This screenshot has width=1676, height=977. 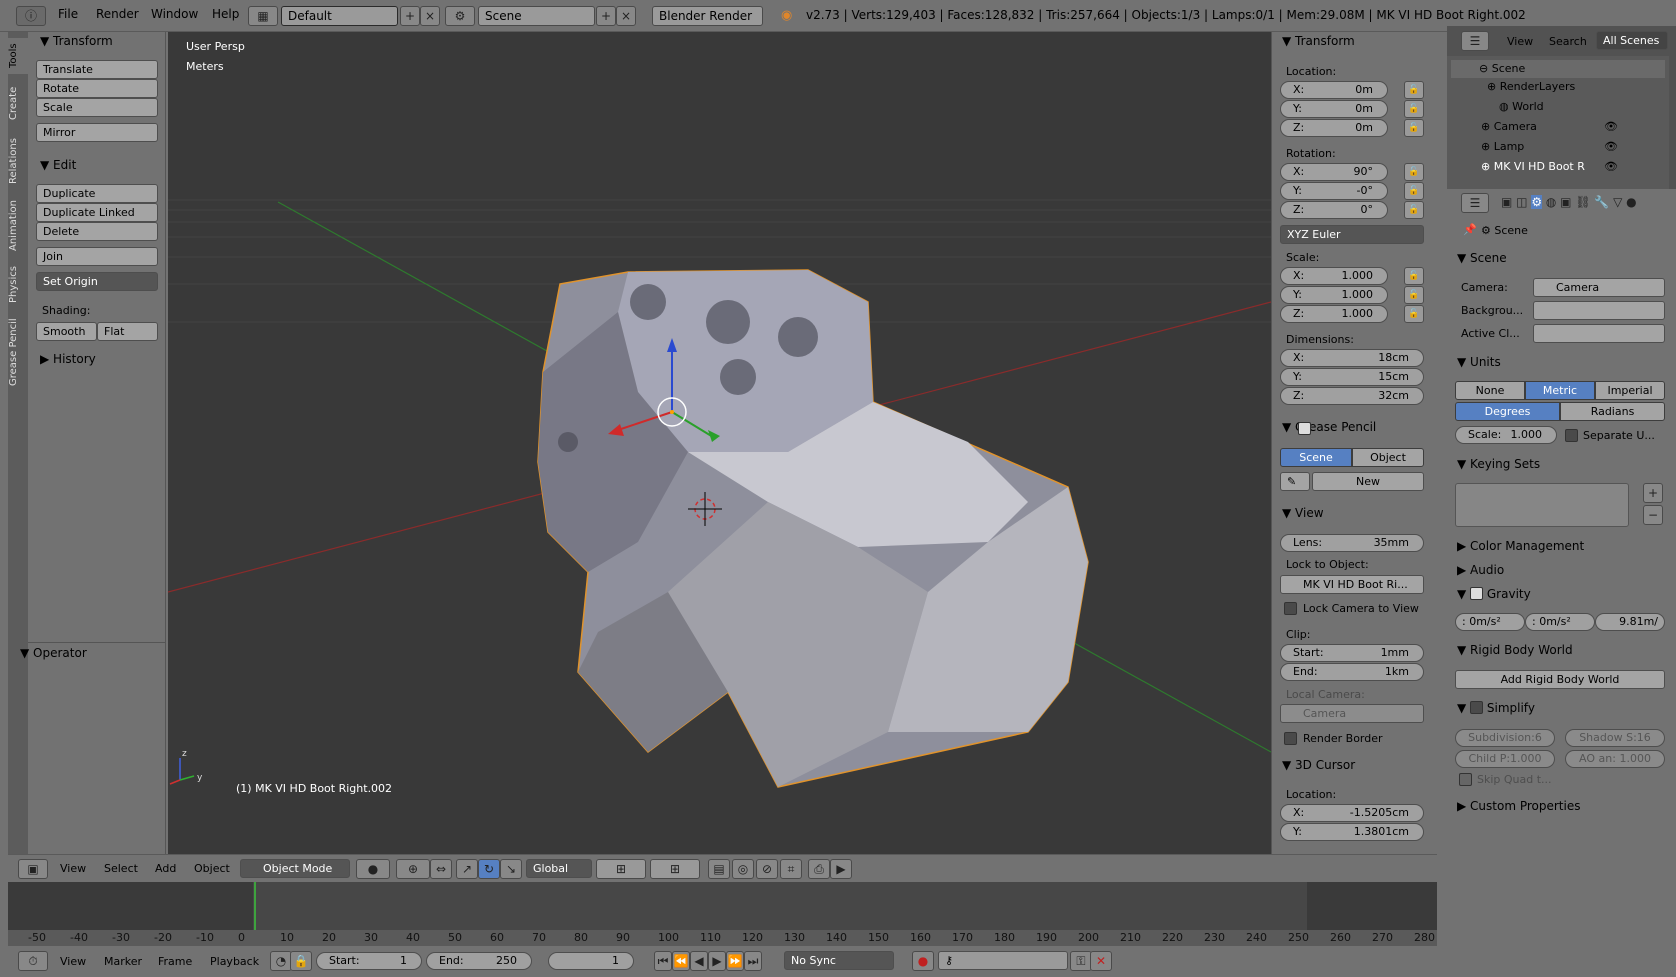 I want to click on layers-icon: ⊞, so click(x=621, y=869).